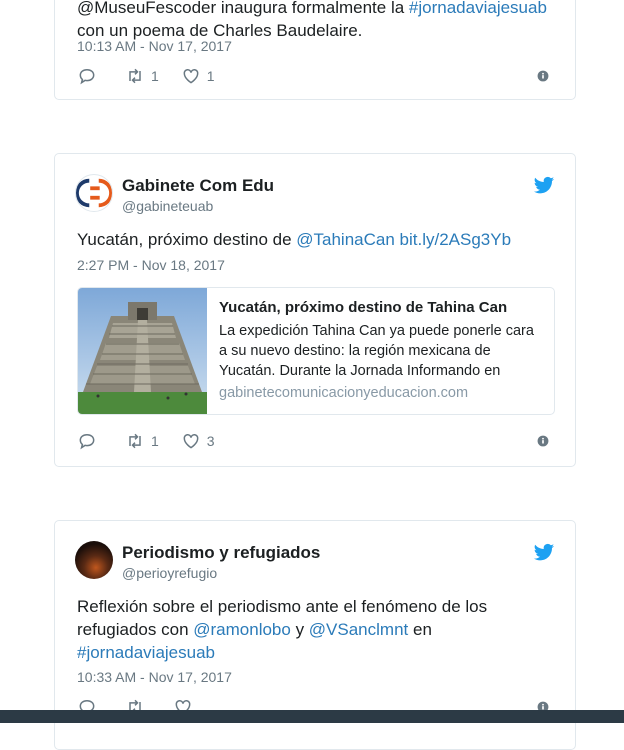 Image resolution: width=624 pixels, height=750 pixels. I want to click on tweet-timestamp: 10:33 AM - Nov 17, 2017, so click(154, 677).